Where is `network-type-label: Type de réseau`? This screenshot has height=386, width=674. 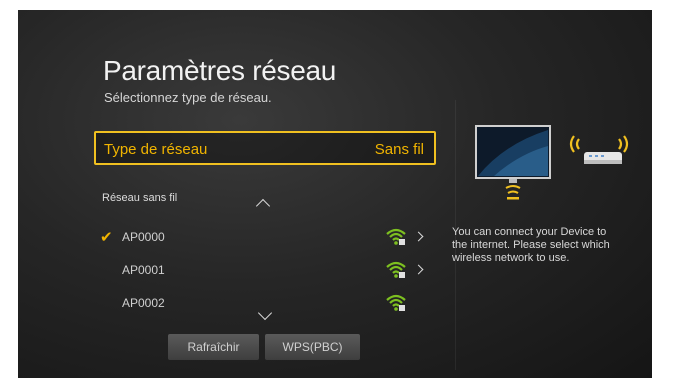 network-type-label: Type de réseau is located at coordinates (156, 149).